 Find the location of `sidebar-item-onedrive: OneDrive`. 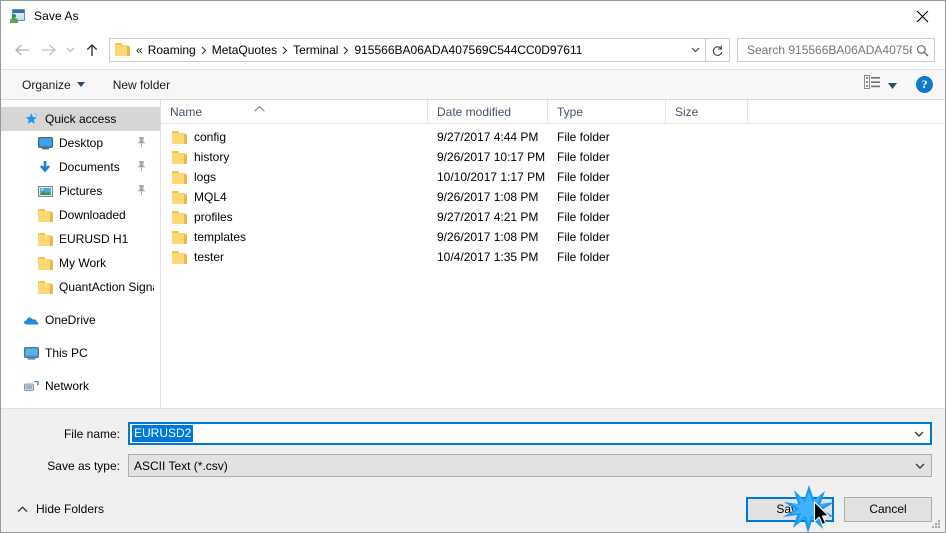

sidebar-item-onedrive: OneDrive is located at coordinates (80, 320).